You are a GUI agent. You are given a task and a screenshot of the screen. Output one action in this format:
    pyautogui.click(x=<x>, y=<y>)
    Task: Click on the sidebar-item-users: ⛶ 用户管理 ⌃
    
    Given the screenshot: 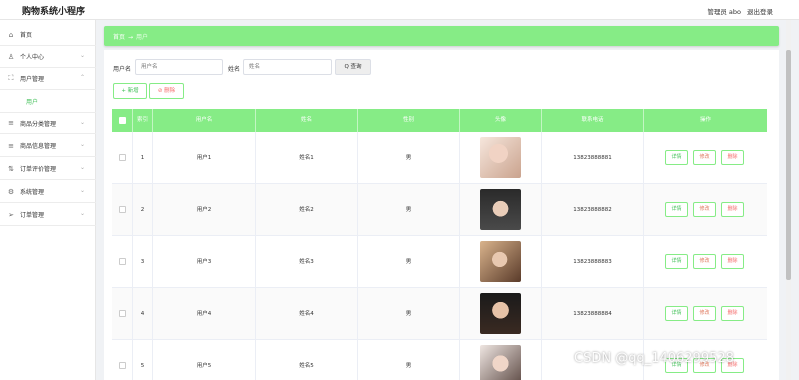 What is the action you would take?
    pyautogui.click(x=48, y=79)
    